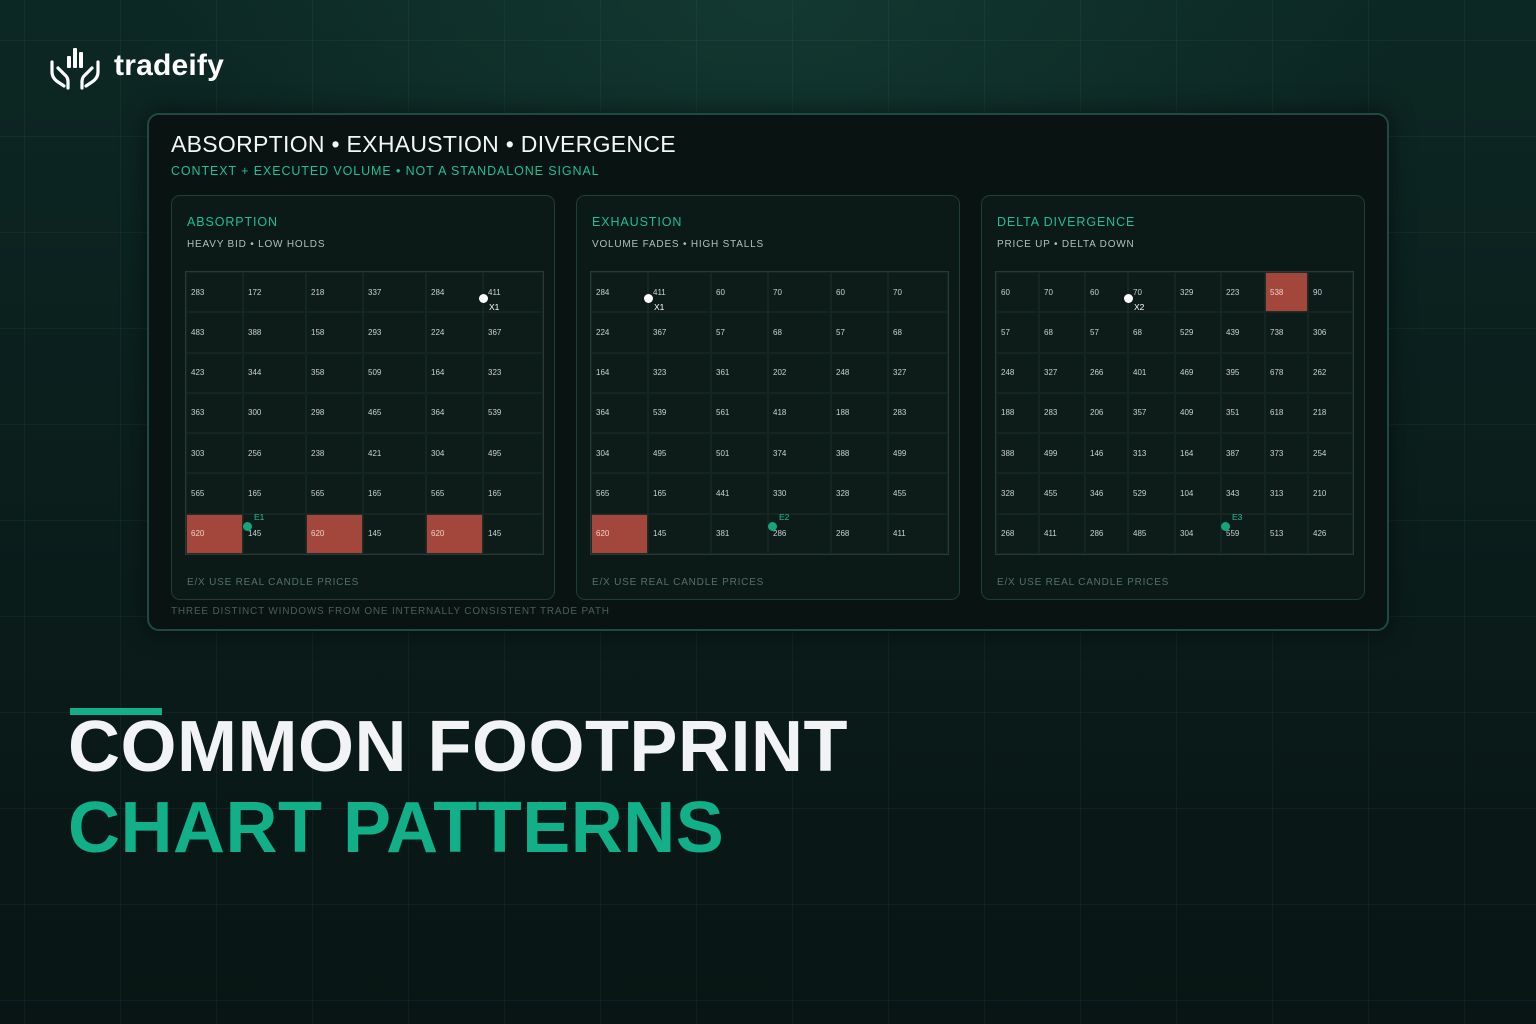 This screenshot has width=1536, height=1024. I want to click on footprint-cell: 262, so click(1330, 372).